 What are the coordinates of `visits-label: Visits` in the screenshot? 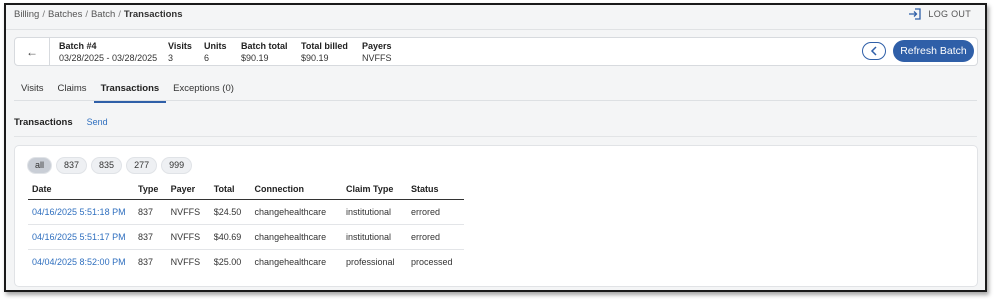 It's located at (180, 46).